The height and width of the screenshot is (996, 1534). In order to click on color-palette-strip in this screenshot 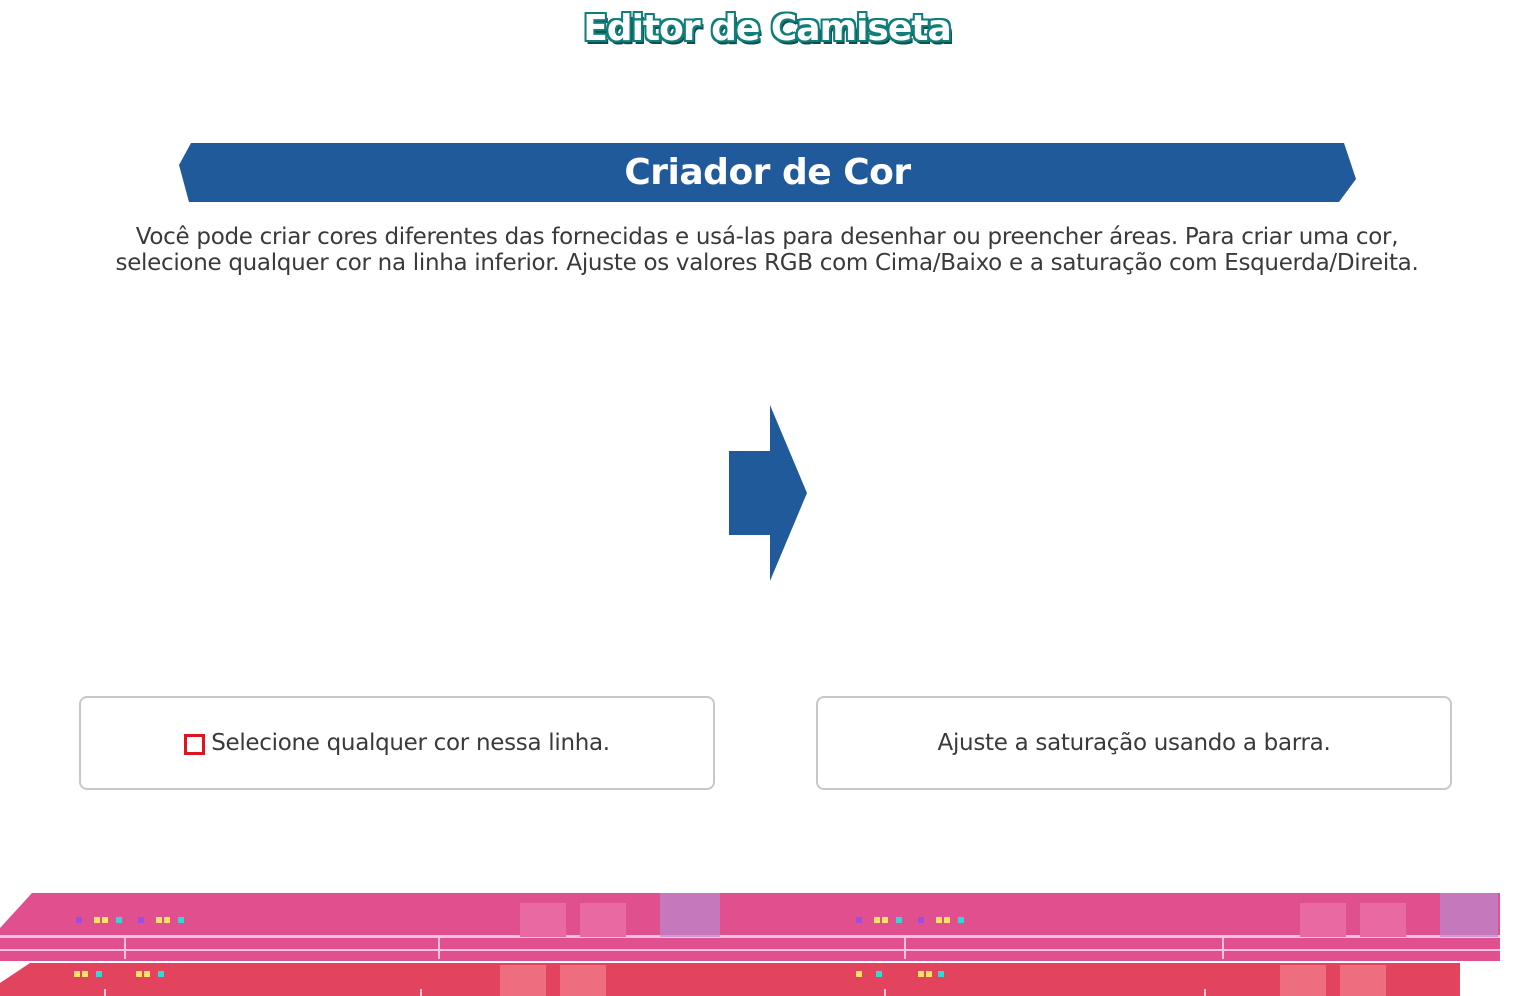, I will do `click(767, 944)`.